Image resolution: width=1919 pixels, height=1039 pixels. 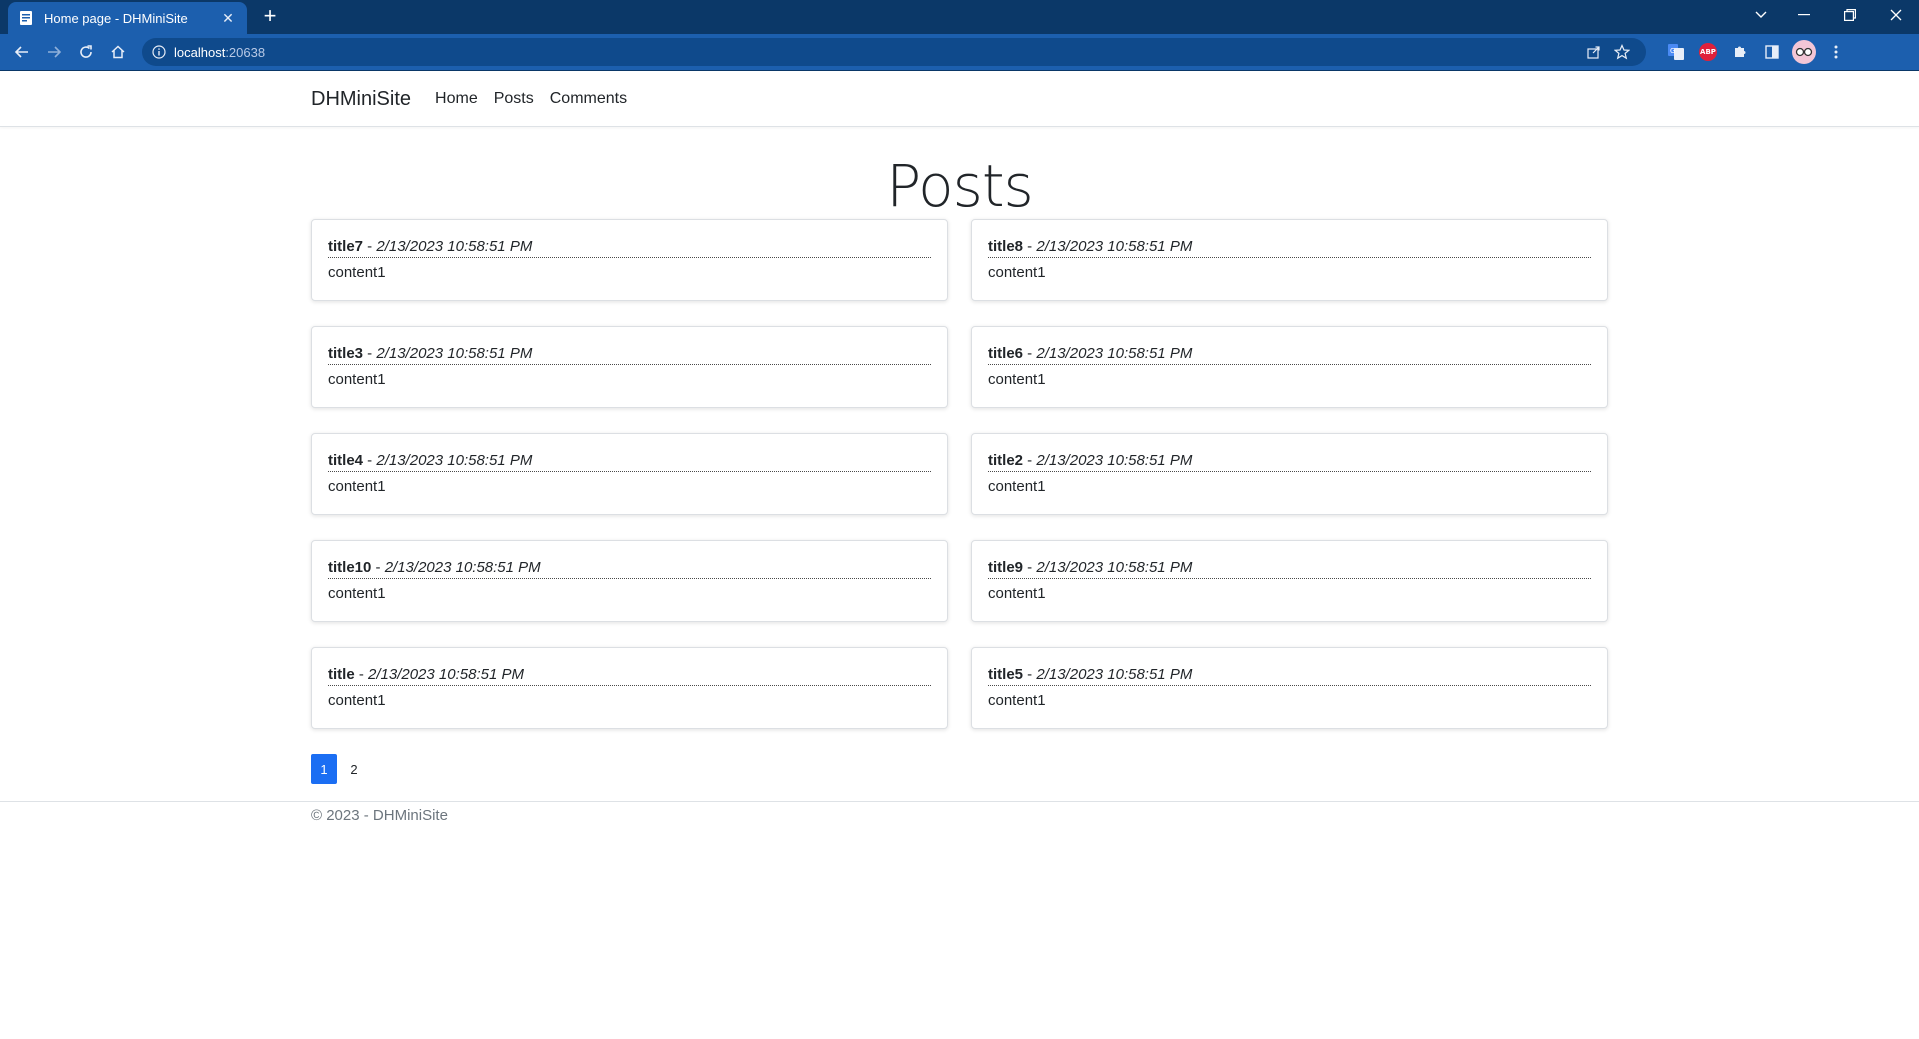 What do you see at coordinates (346, 246) in the screenshot?
I see `post-title: title7` at bounding box center [346, 246].